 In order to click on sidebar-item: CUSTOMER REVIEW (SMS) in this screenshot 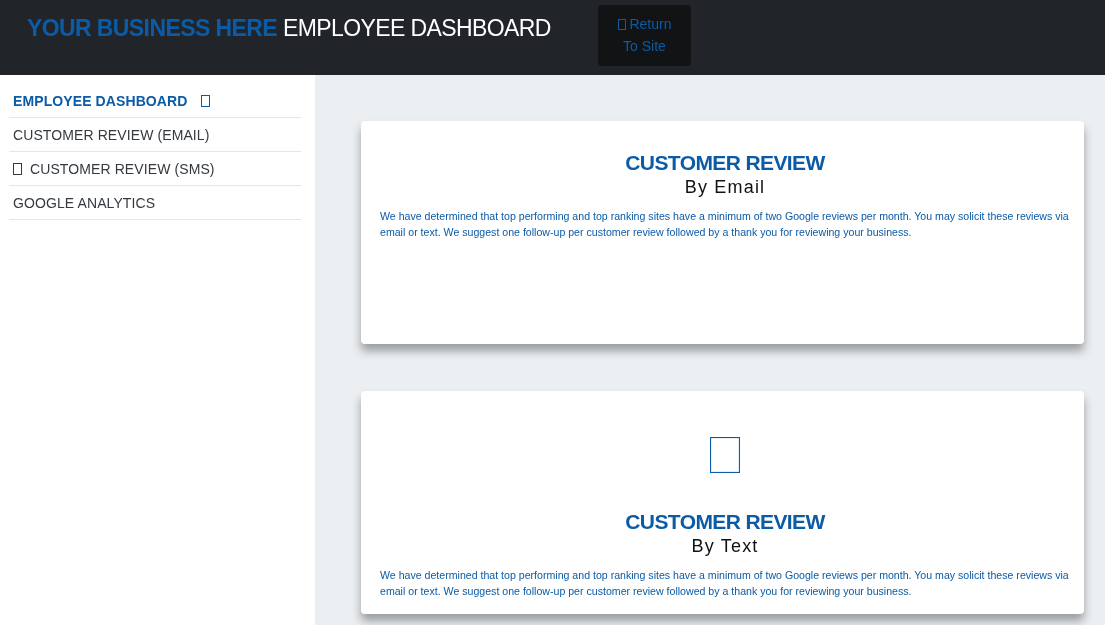, I will do `click(155, 169)`.